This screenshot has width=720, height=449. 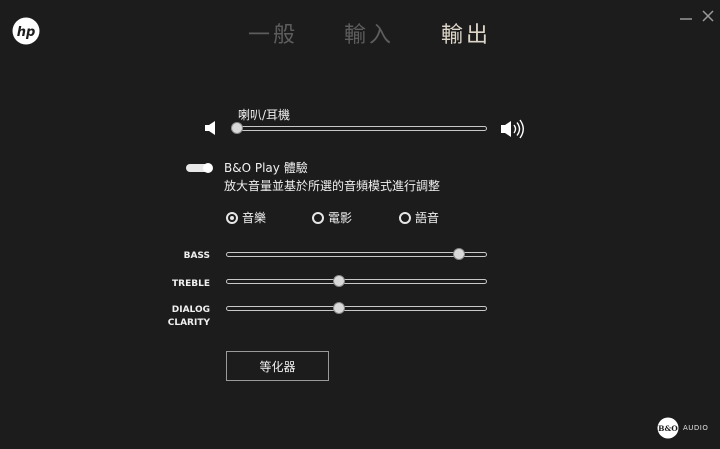 What do you see at coordinates (427, 218) in the screenshot?
I see `mode-label-voice: 語音` at bounding box center [427, 218].